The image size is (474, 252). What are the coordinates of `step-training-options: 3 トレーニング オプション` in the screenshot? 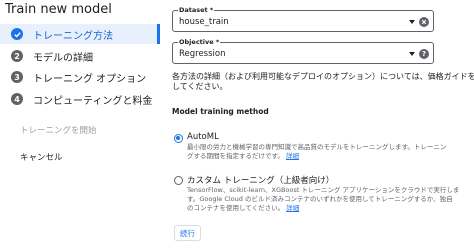 It's located at (80, 77).